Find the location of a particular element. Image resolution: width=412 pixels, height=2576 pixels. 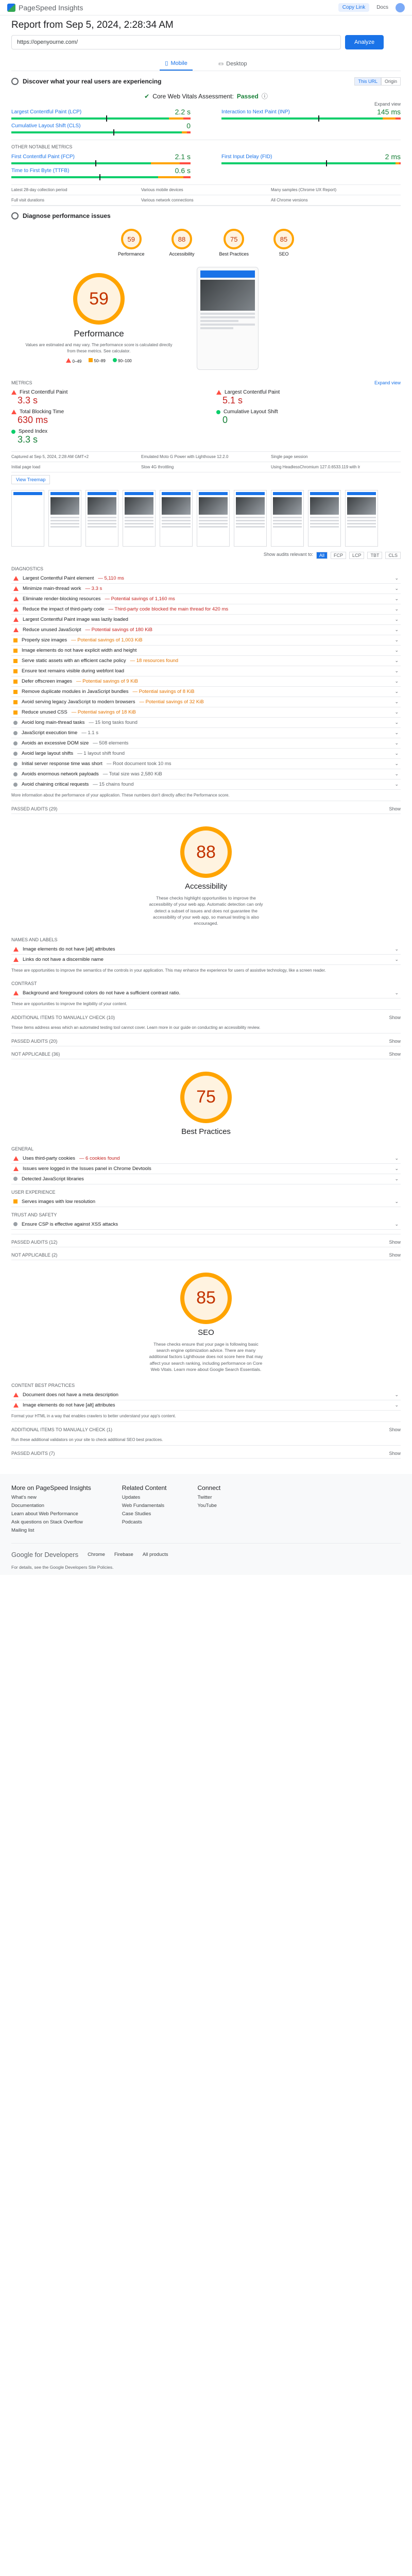

bp-not-applicable: NOT APPLICABLE (2) is located at coordinates (34, 1255).